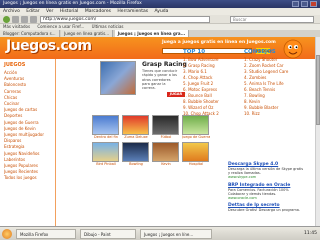  I want to click on game-tile: Fútbol, so click(166, 127).